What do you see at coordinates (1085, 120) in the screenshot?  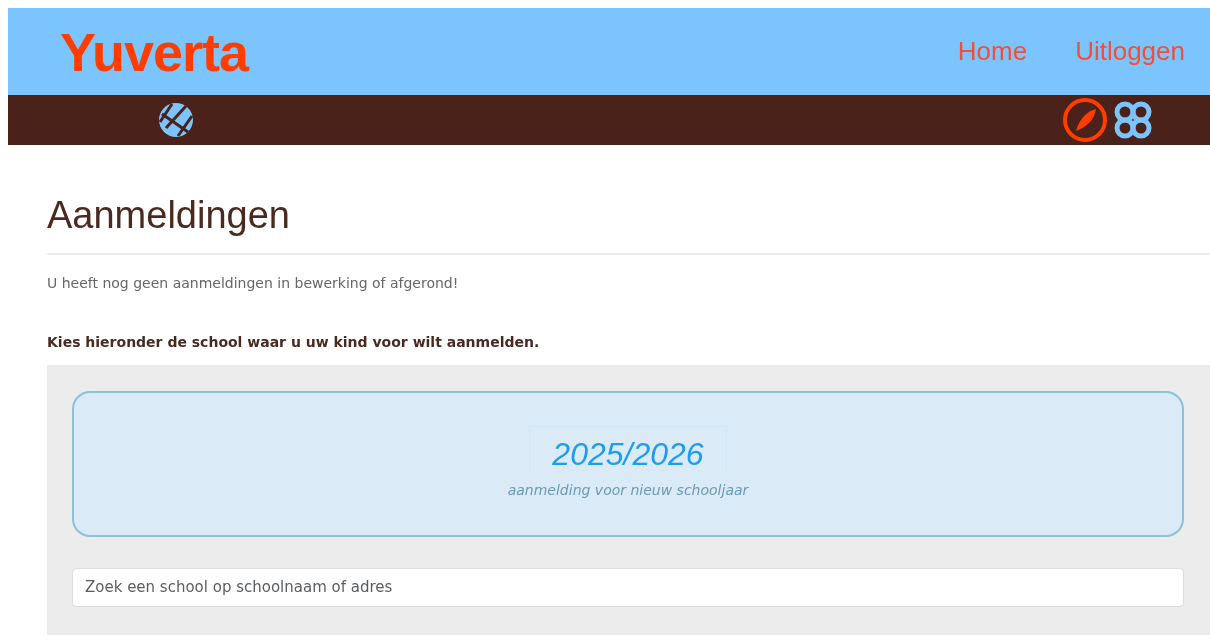 I see `leaf-icon` at bounding box center [1085, 120].